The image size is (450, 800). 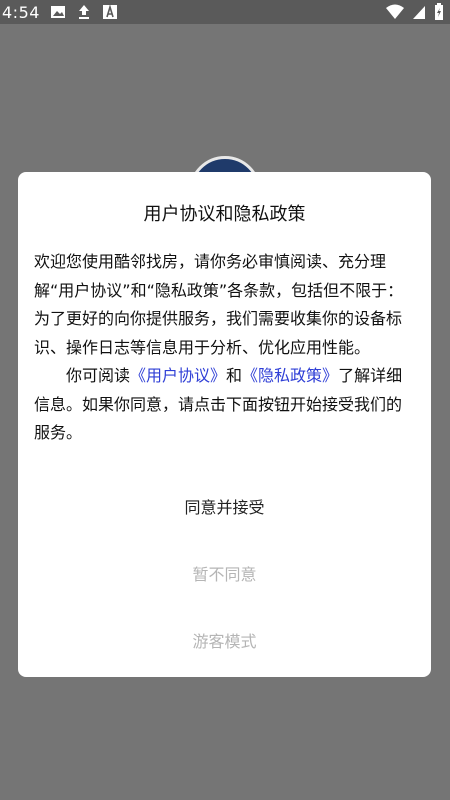 What do you see at coordinates (110, 12) in the screenshot?
I see `a-box-icon` at bounding box center [110, 12].